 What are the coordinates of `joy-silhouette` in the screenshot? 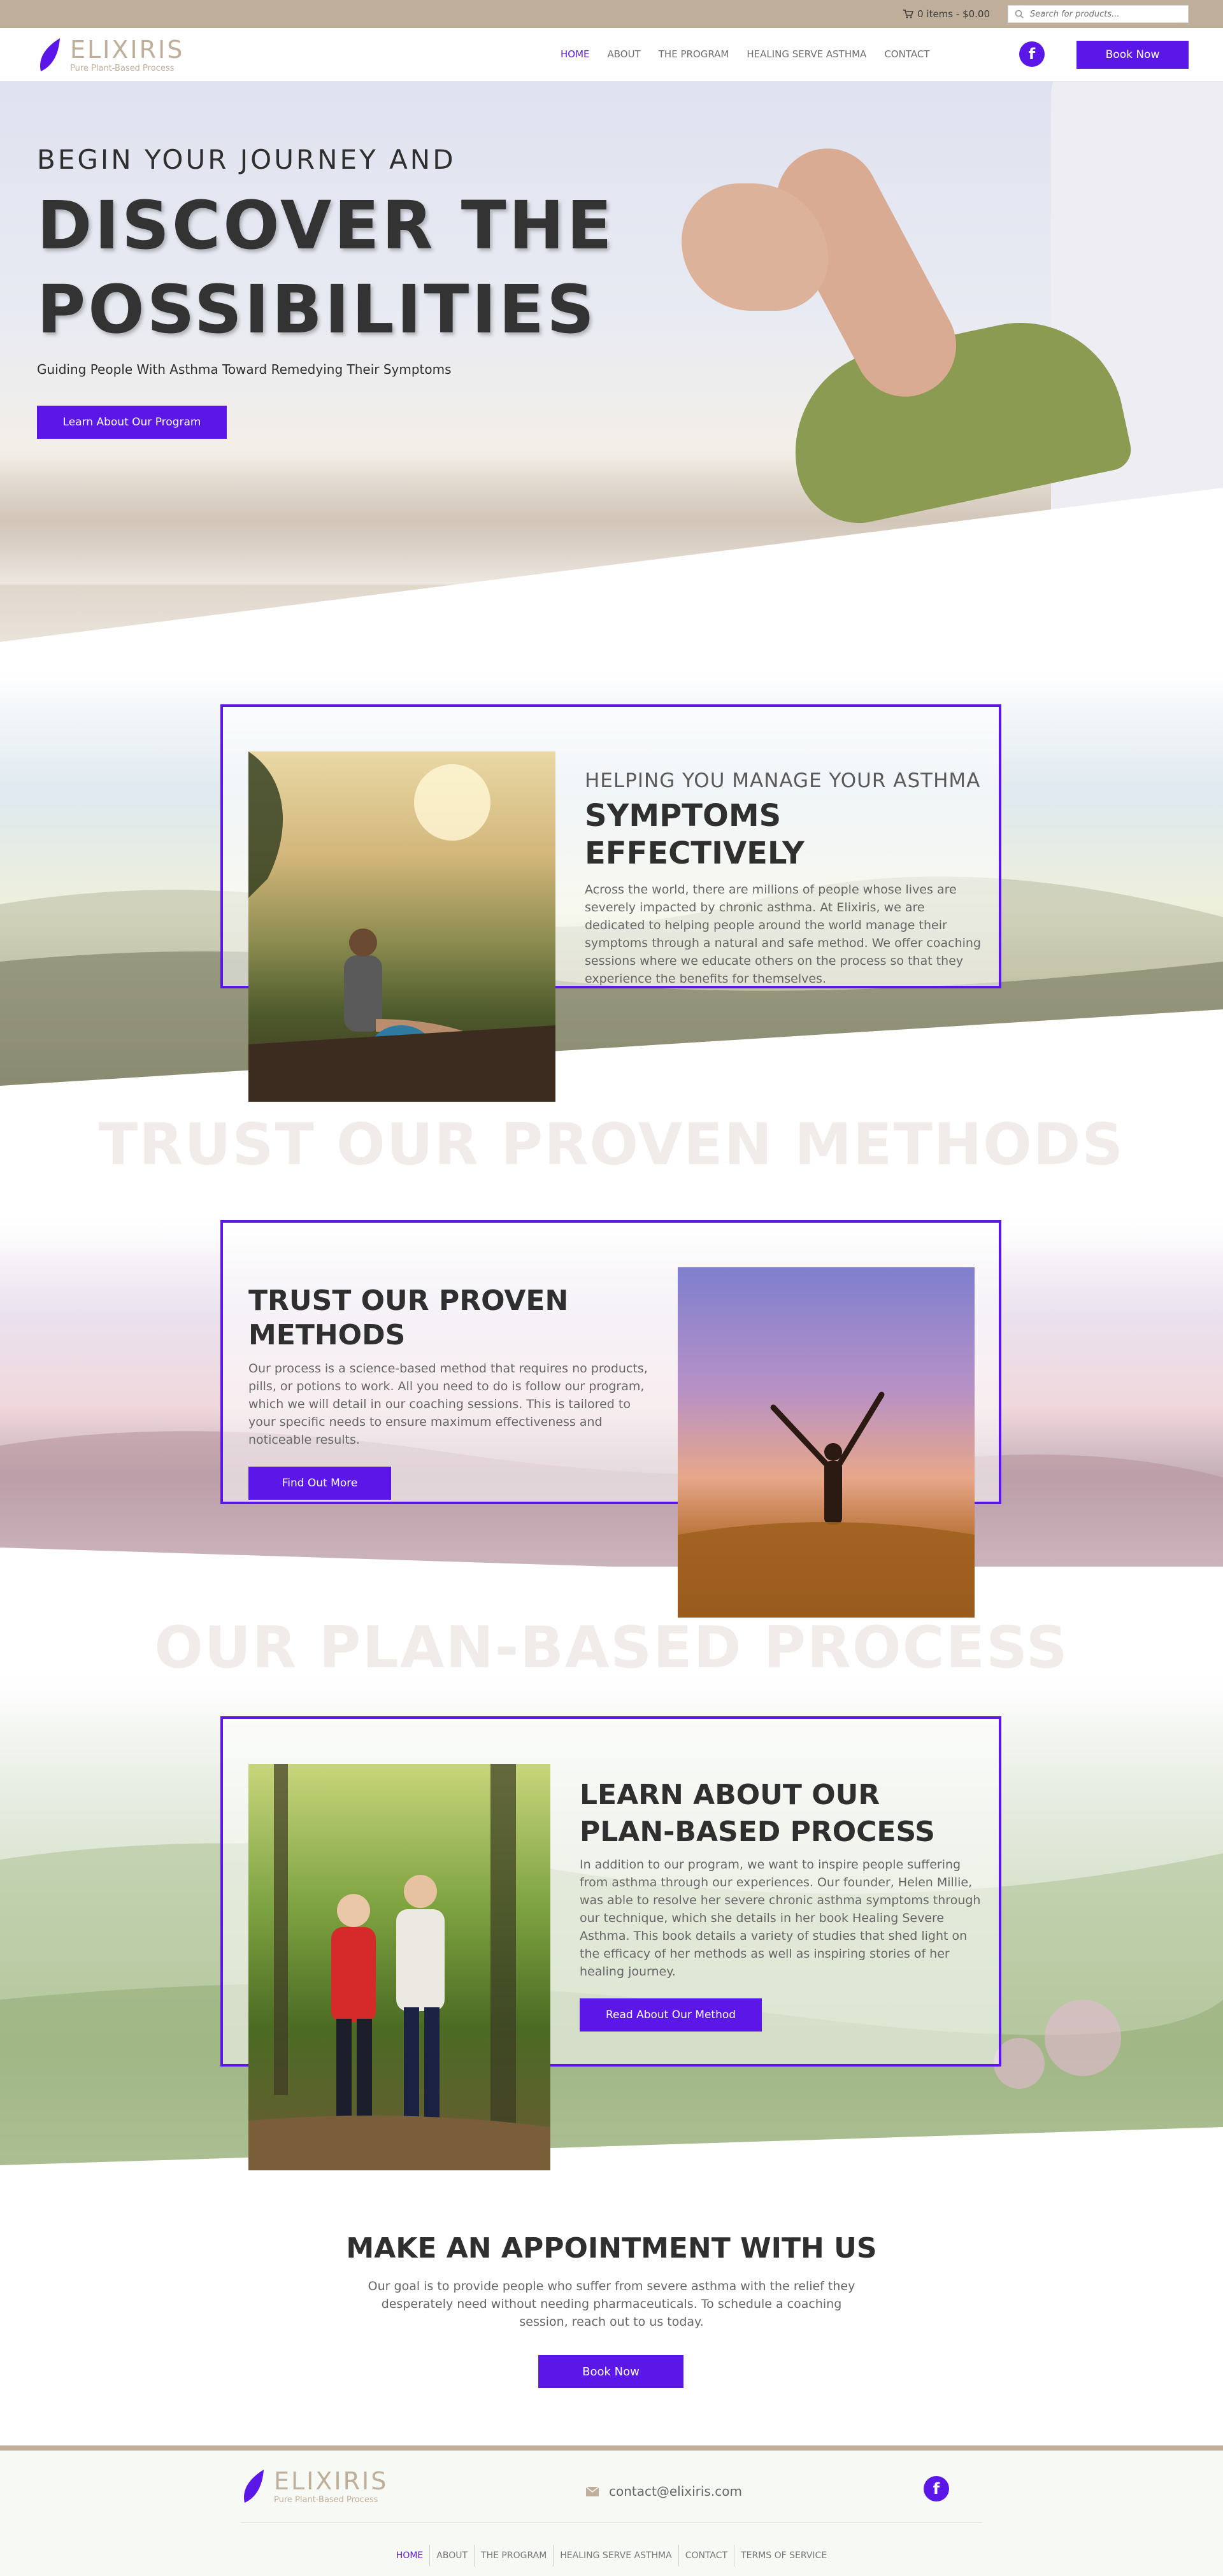 It's located at (826, 1505).